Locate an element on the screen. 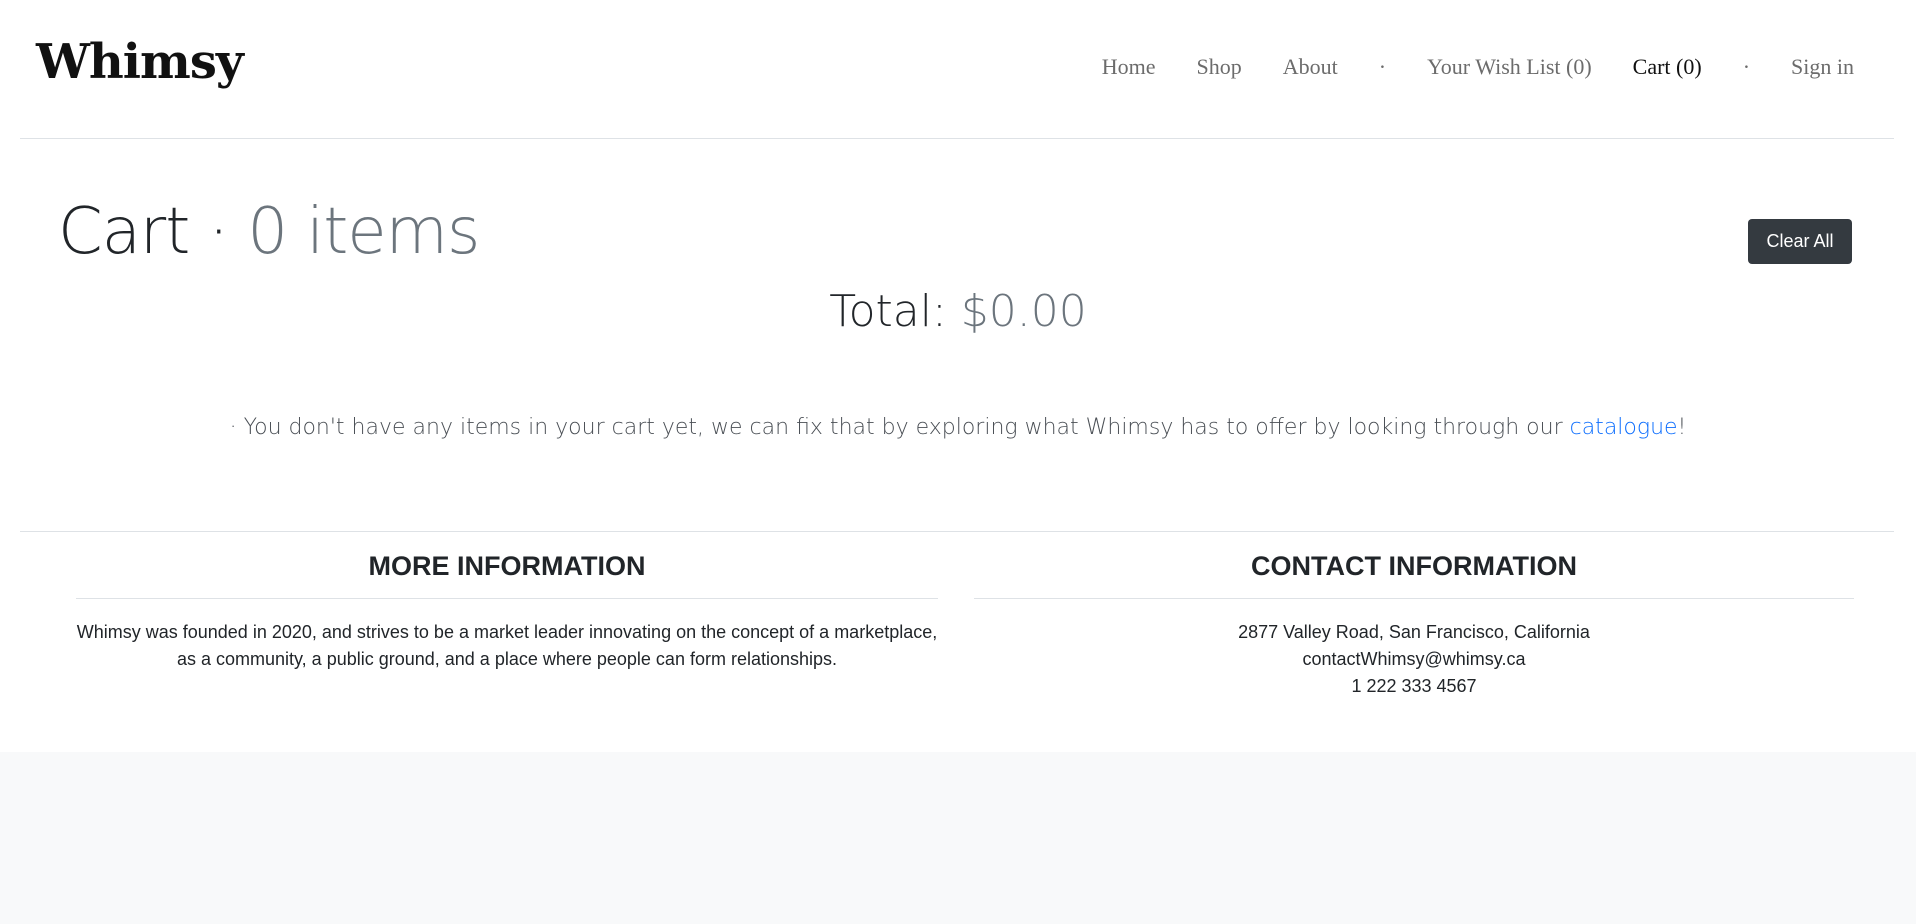  nav-cart: Cart (0) is located at coordinates (1667, 67).